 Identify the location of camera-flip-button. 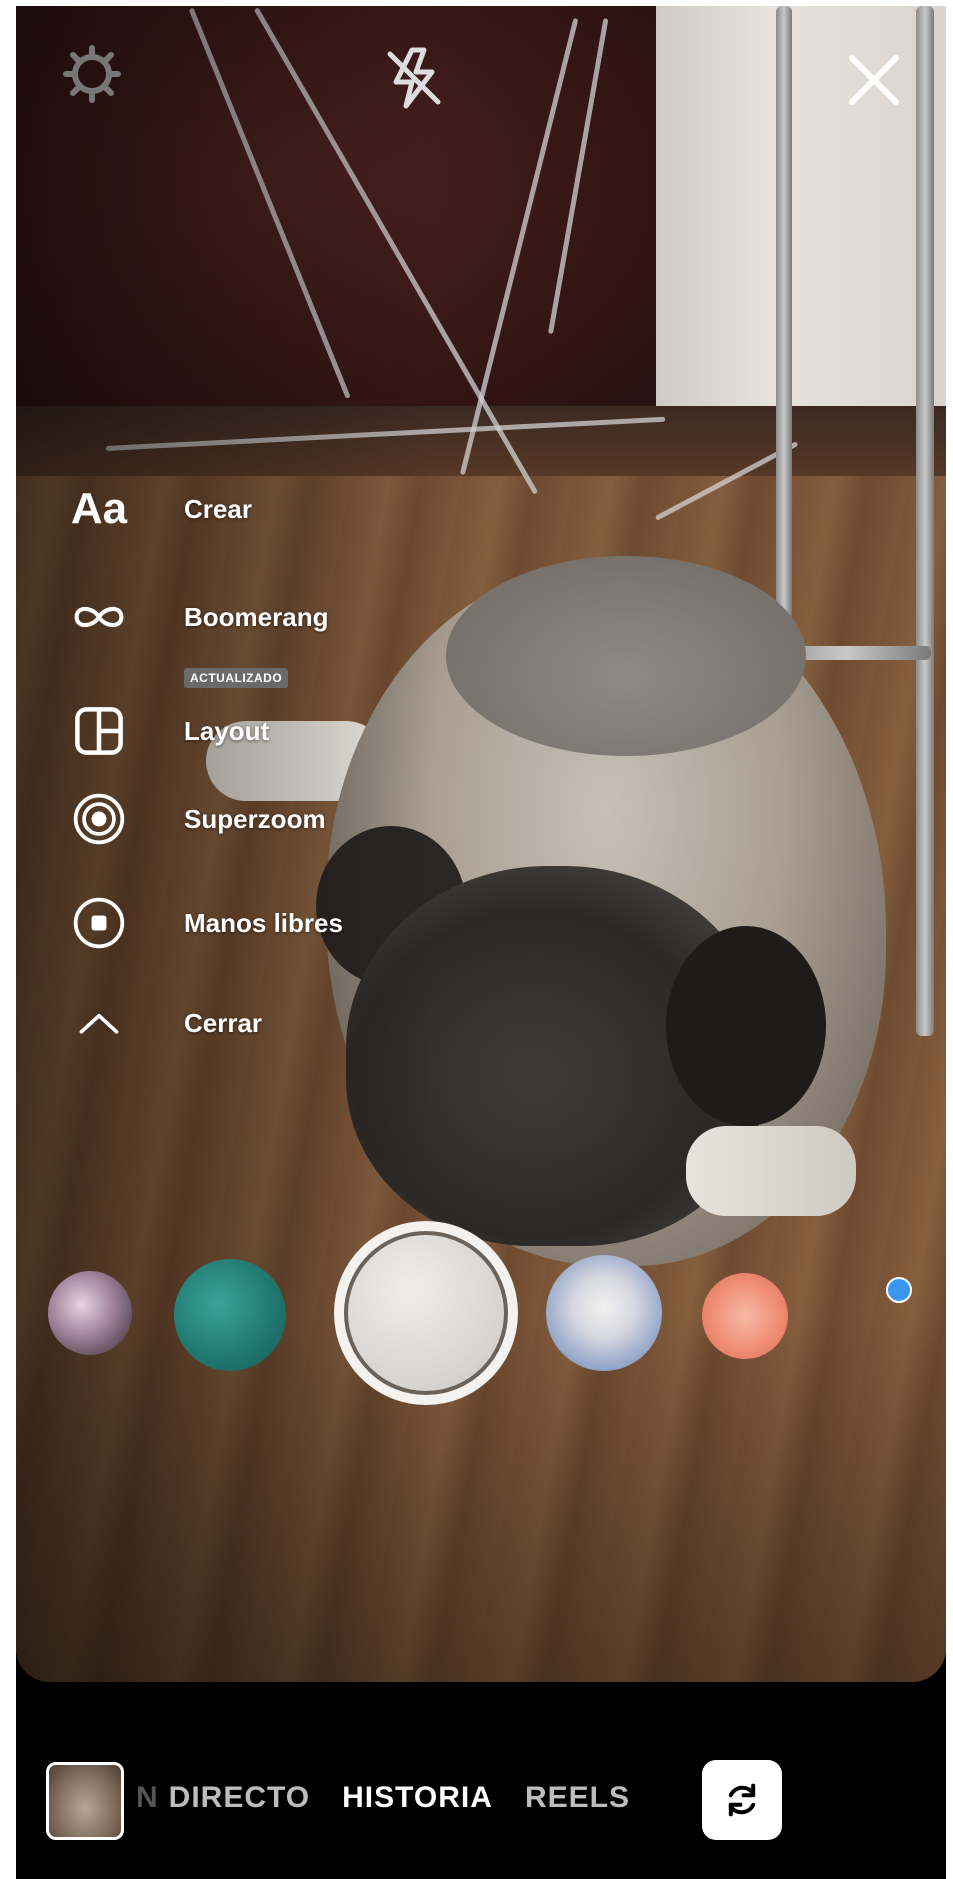
(742, 1800).